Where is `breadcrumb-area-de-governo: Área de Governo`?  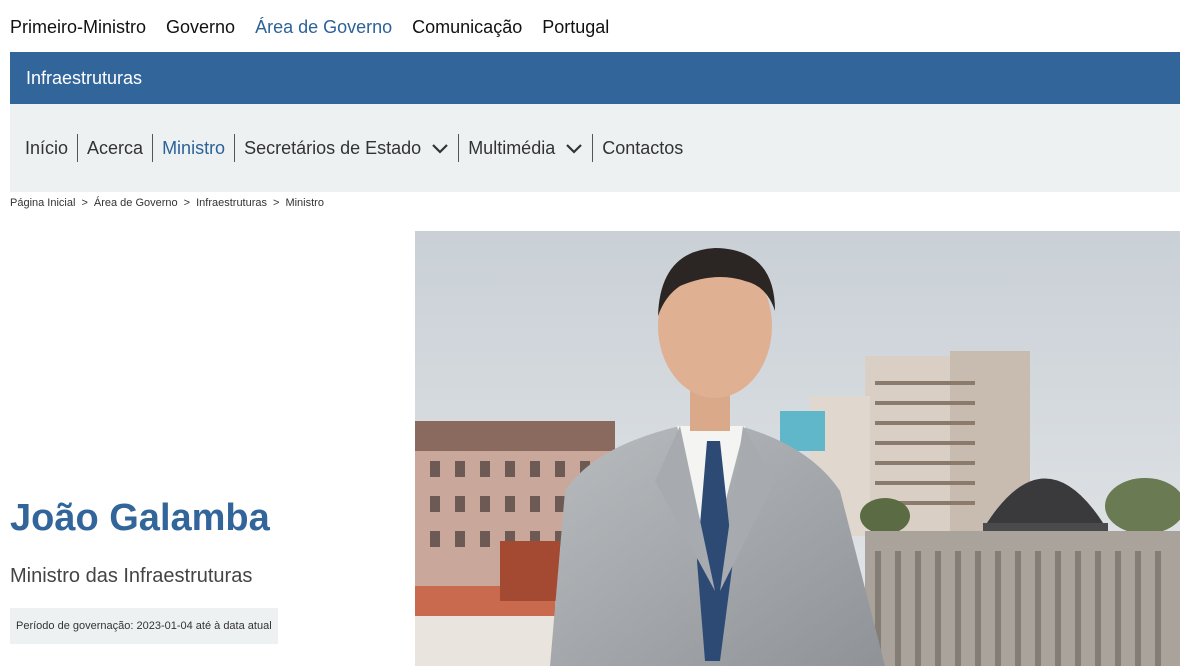 breadcrumb-area-de-governo: Área de Governo is located at coordinates (136, 203).